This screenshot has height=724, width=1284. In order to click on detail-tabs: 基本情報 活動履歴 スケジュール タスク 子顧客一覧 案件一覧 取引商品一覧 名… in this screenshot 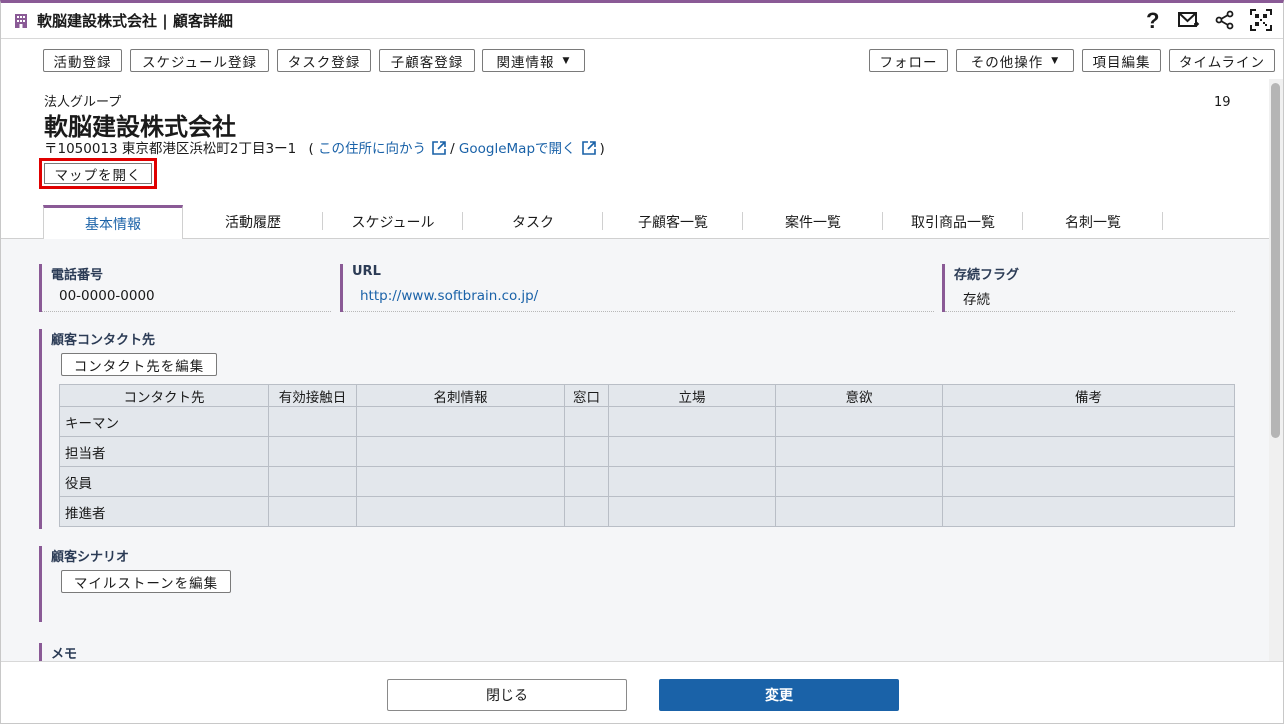, I will do `click(635, 222)`.